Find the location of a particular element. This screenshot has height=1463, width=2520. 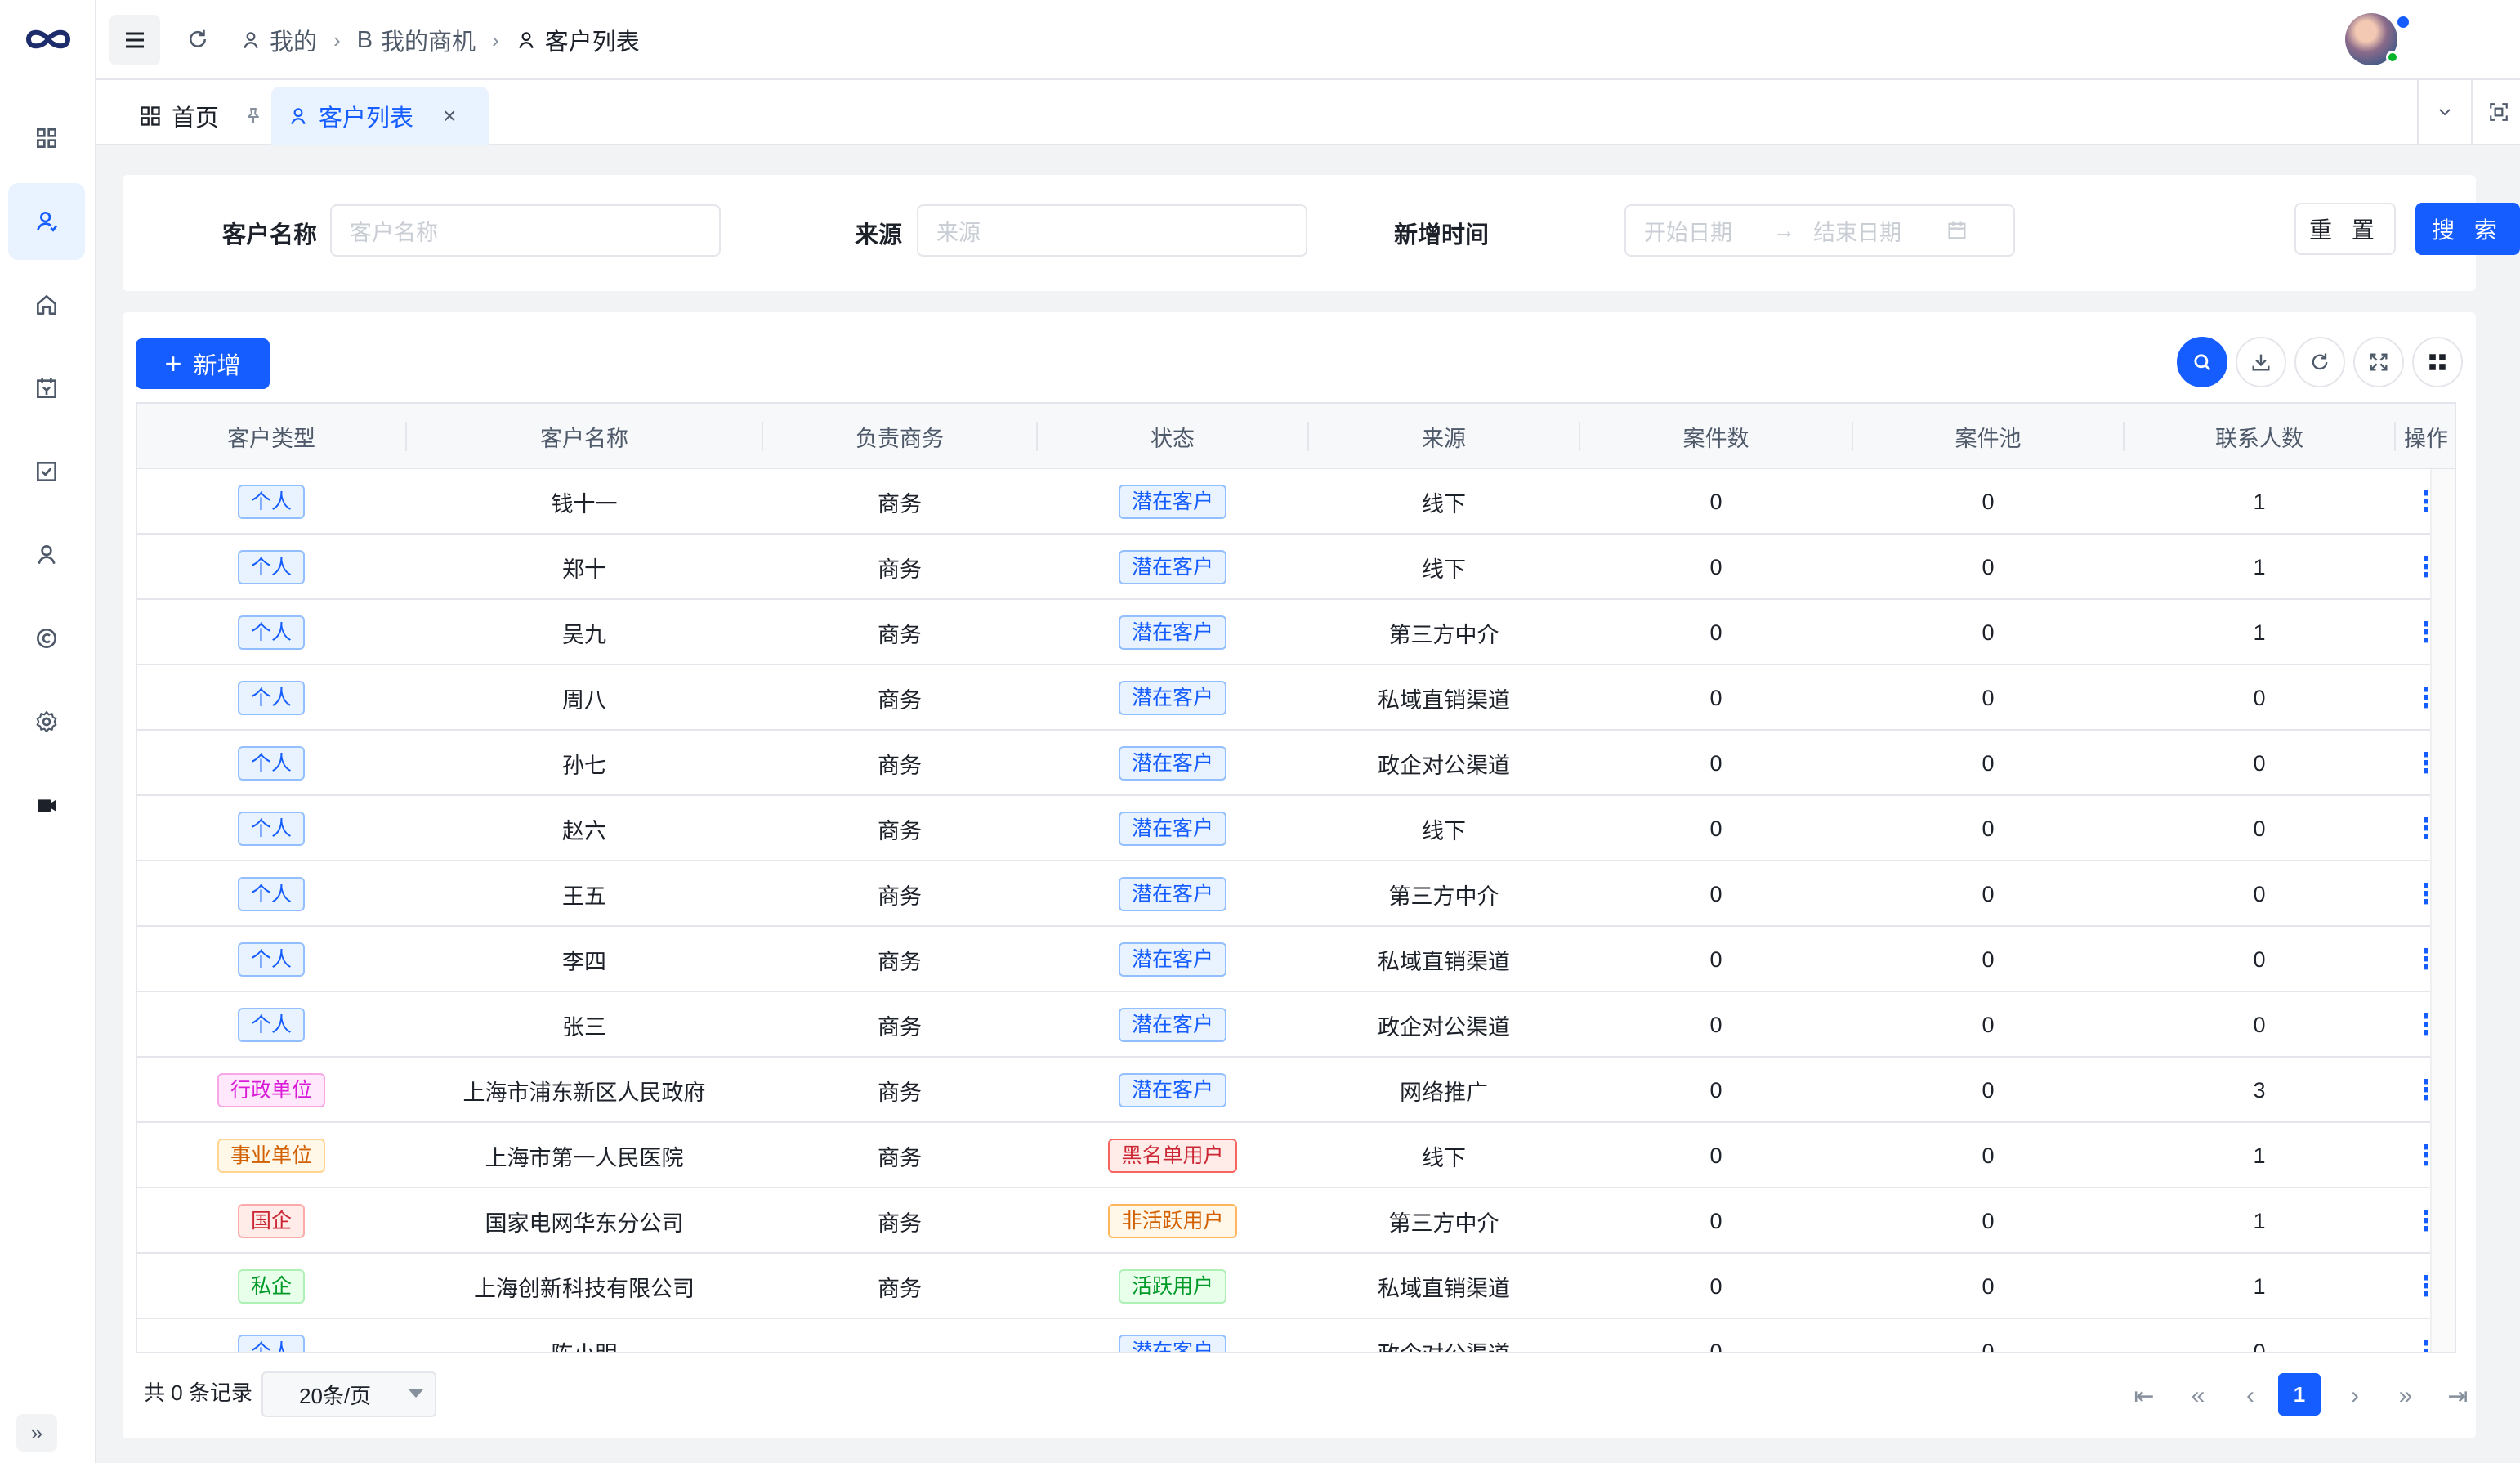

column-header-source: 来源 is located at coordinates (1444, 437).